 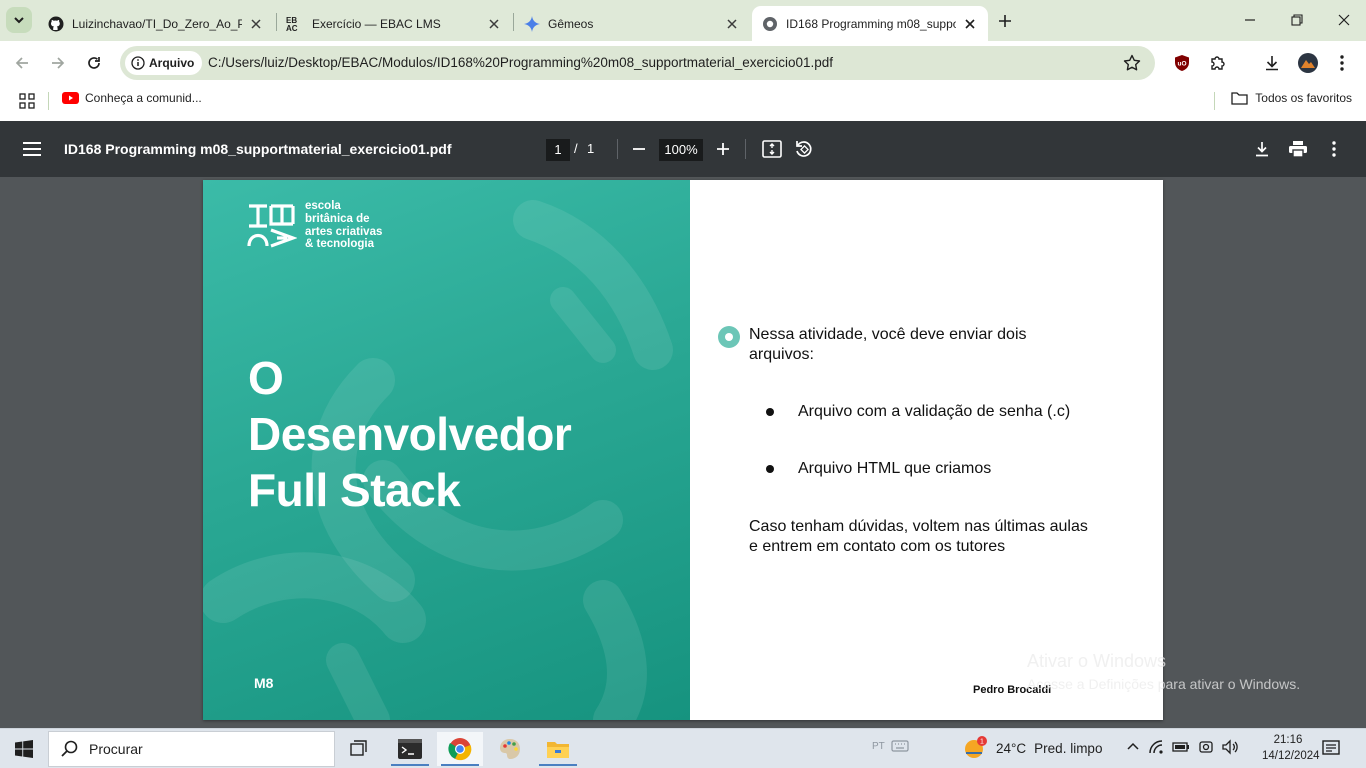 What do you see at coordinates (804, 149) in the screenshot?
I see `rotate-button` at bounding box center [804, 149].